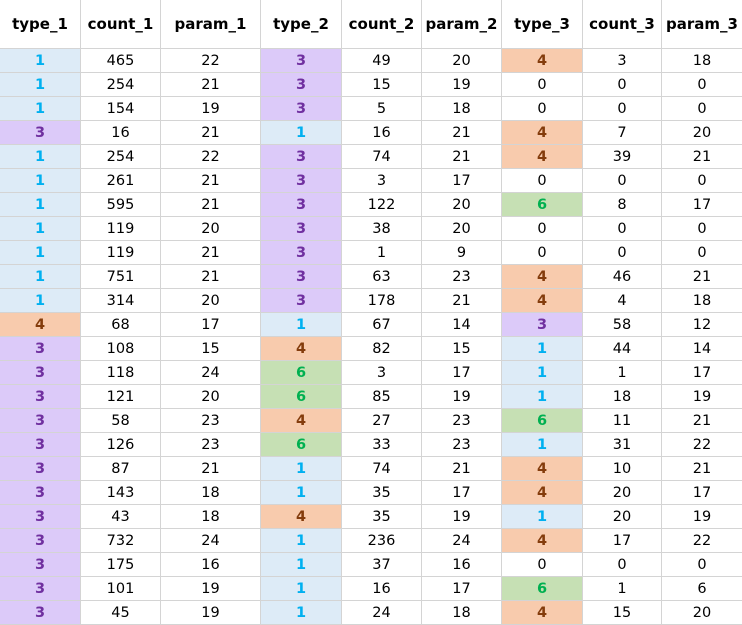 The height and width of the screenshot is (625, 742). Describe the element at coordinates (381, 252) in the screenshot. I see `cell-count-2: 1` at that location.